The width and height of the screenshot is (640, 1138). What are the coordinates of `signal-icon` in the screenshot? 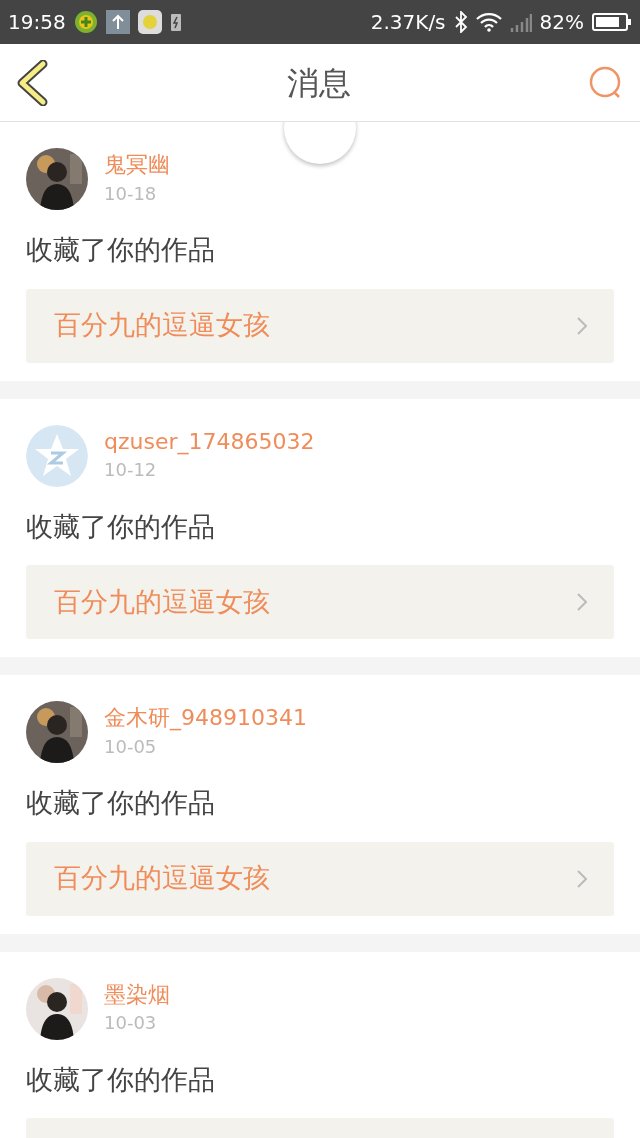 It's located at (520, 22).